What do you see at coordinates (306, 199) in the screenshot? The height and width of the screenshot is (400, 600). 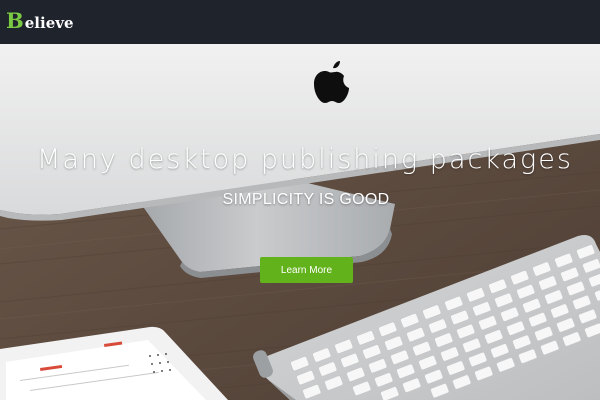 I see `hero-tagline: SIMPLICITY IS GOOD` at bounding box center [306, 199].